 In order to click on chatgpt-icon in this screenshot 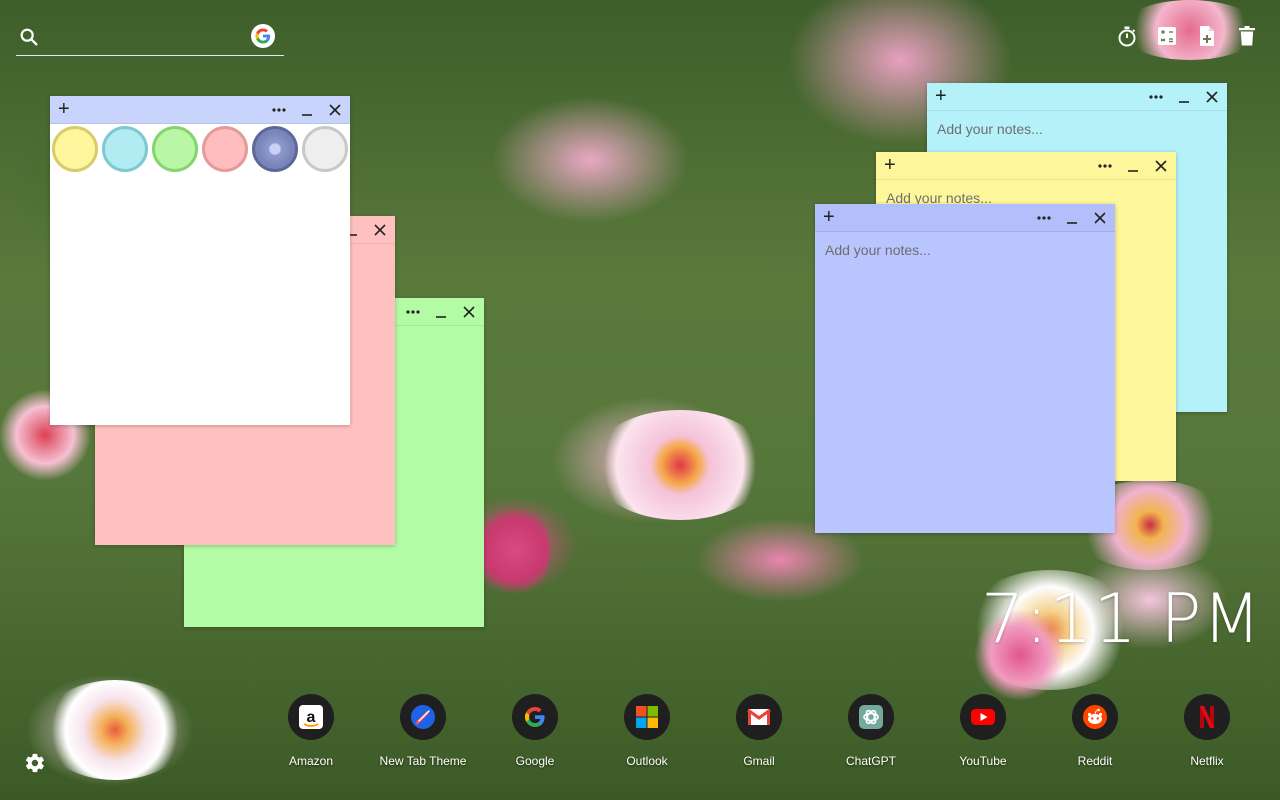, I will do `click(871, 717)`.